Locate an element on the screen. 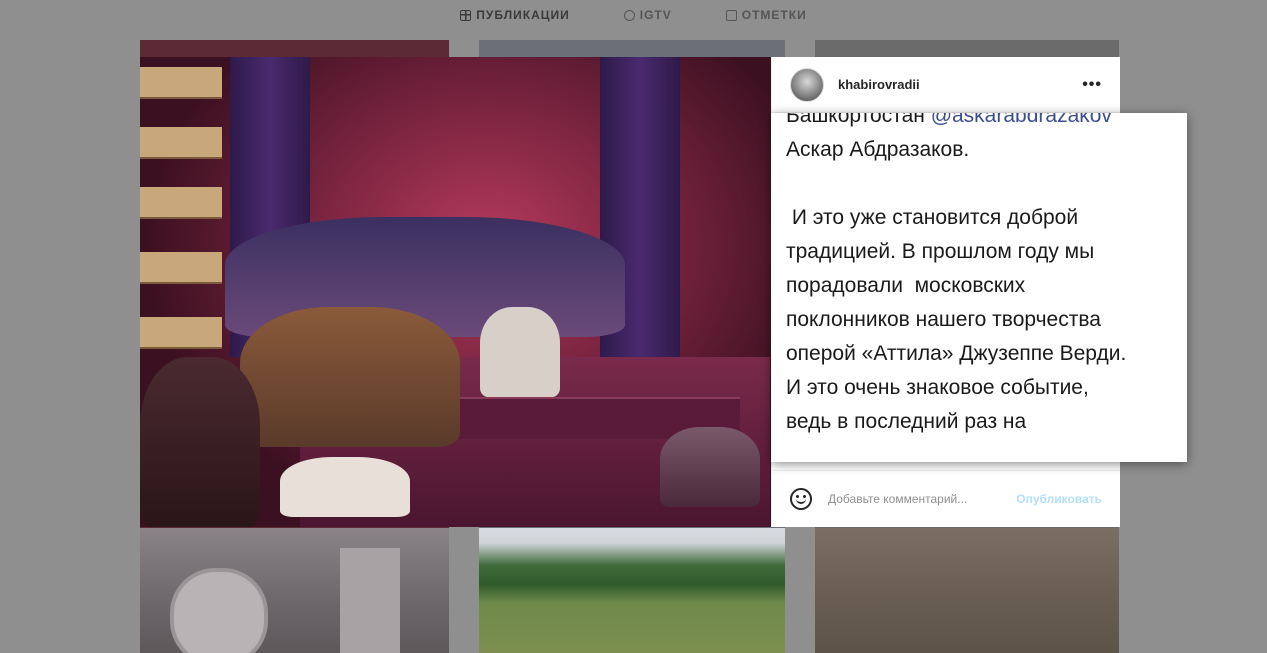 This screenshot has height=653, width=1267. tag-icon is located at coordinates (731, 15).